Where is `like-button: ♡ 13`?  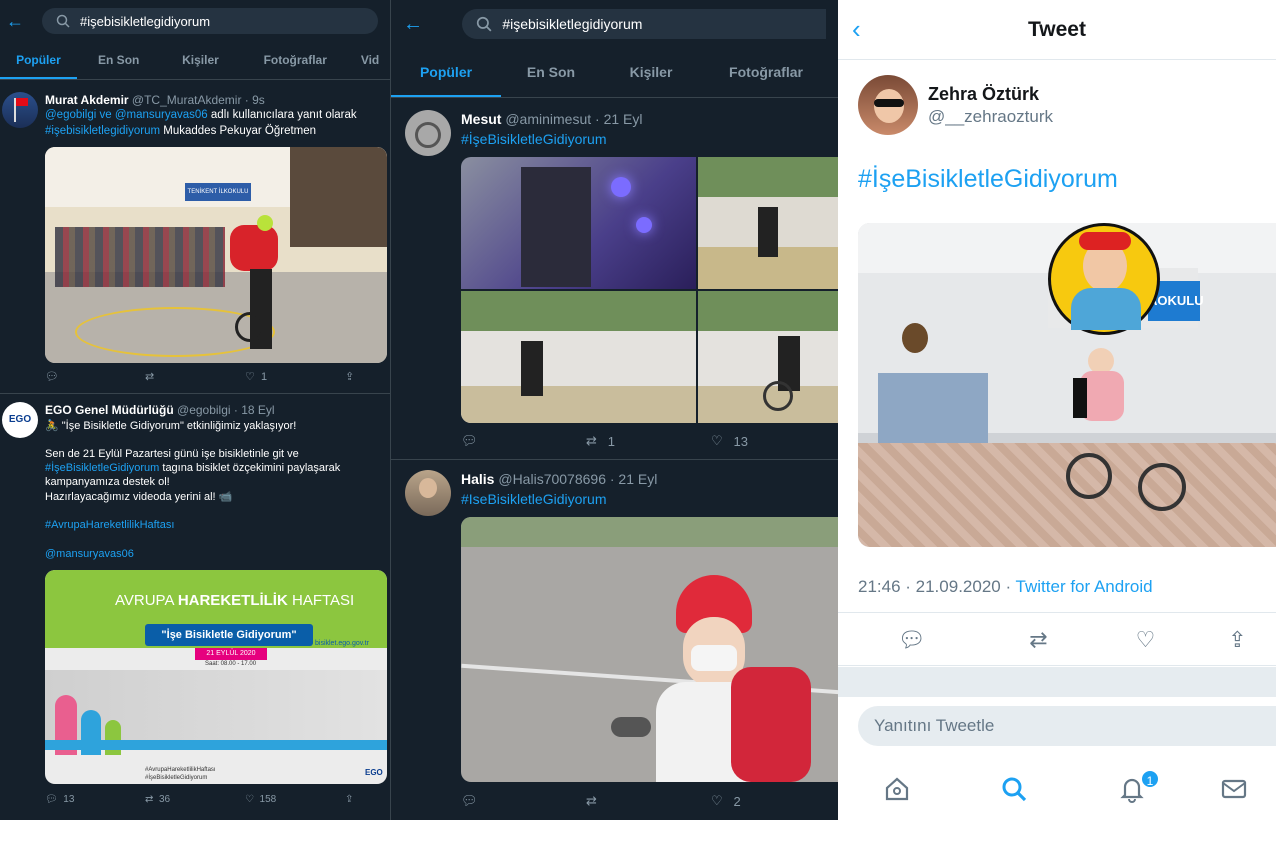 like-button: ♡ 13 is located at coordinates (771, 441).